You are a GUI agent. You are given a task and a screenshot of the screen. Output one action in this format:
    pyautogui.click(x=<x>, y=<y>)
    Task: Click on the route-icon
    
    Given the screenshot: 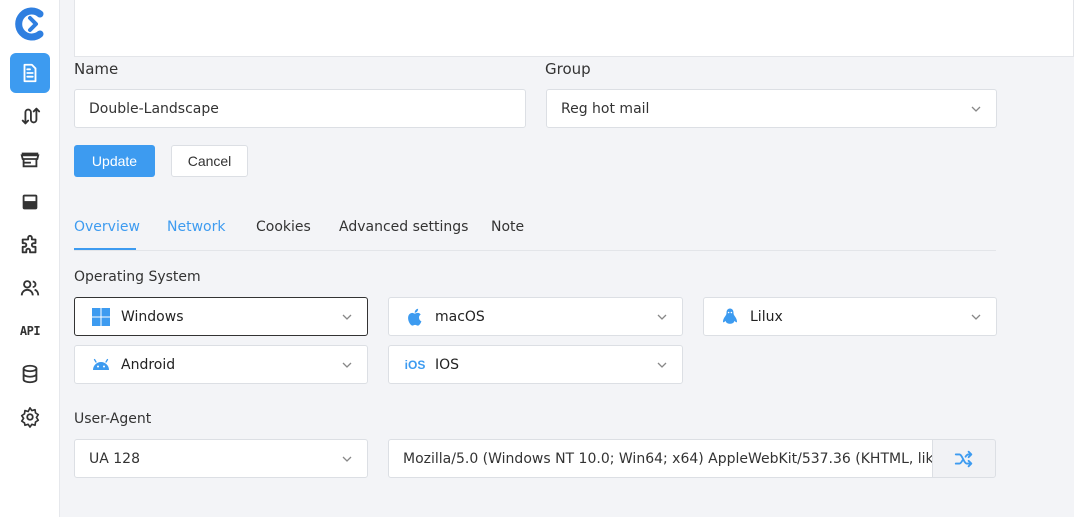 What is the action you would take?
    pyautogui.click(x=31, y=116)
    